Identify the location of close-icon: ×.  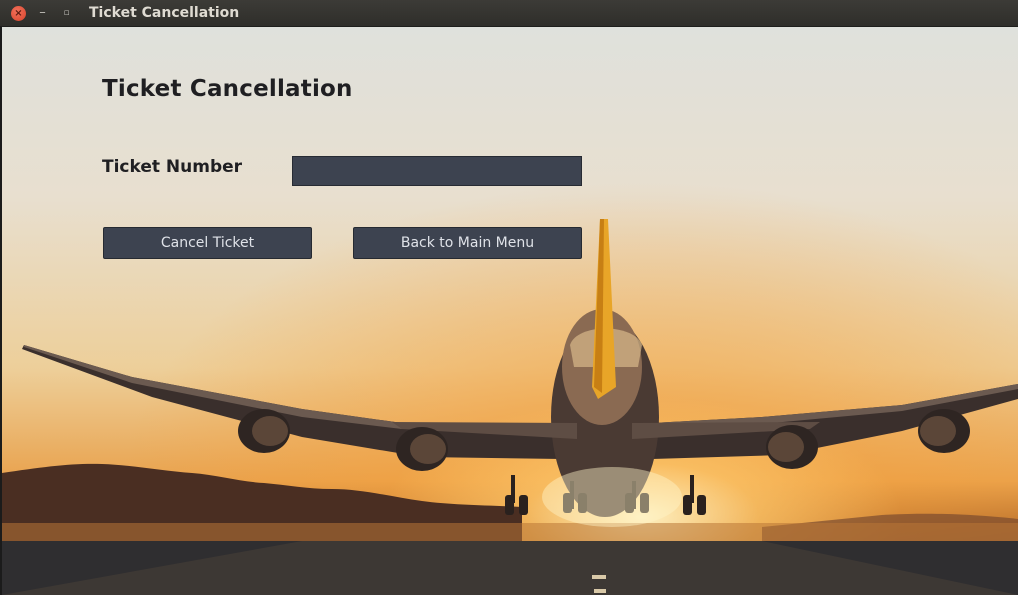
(18, 13).